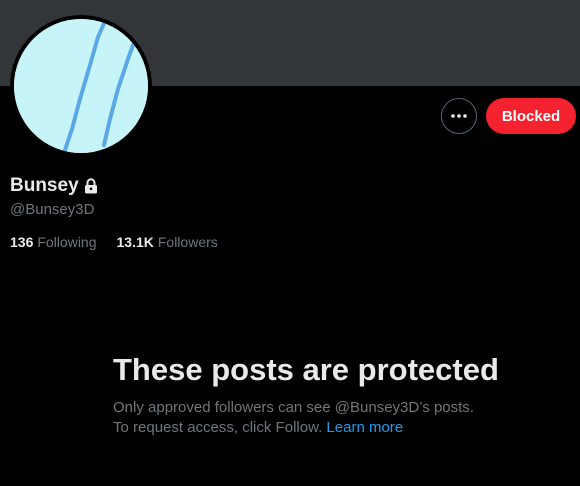 This screenshot has height=486, width=580. I want to click on following-label: Following, so click(67, 242).